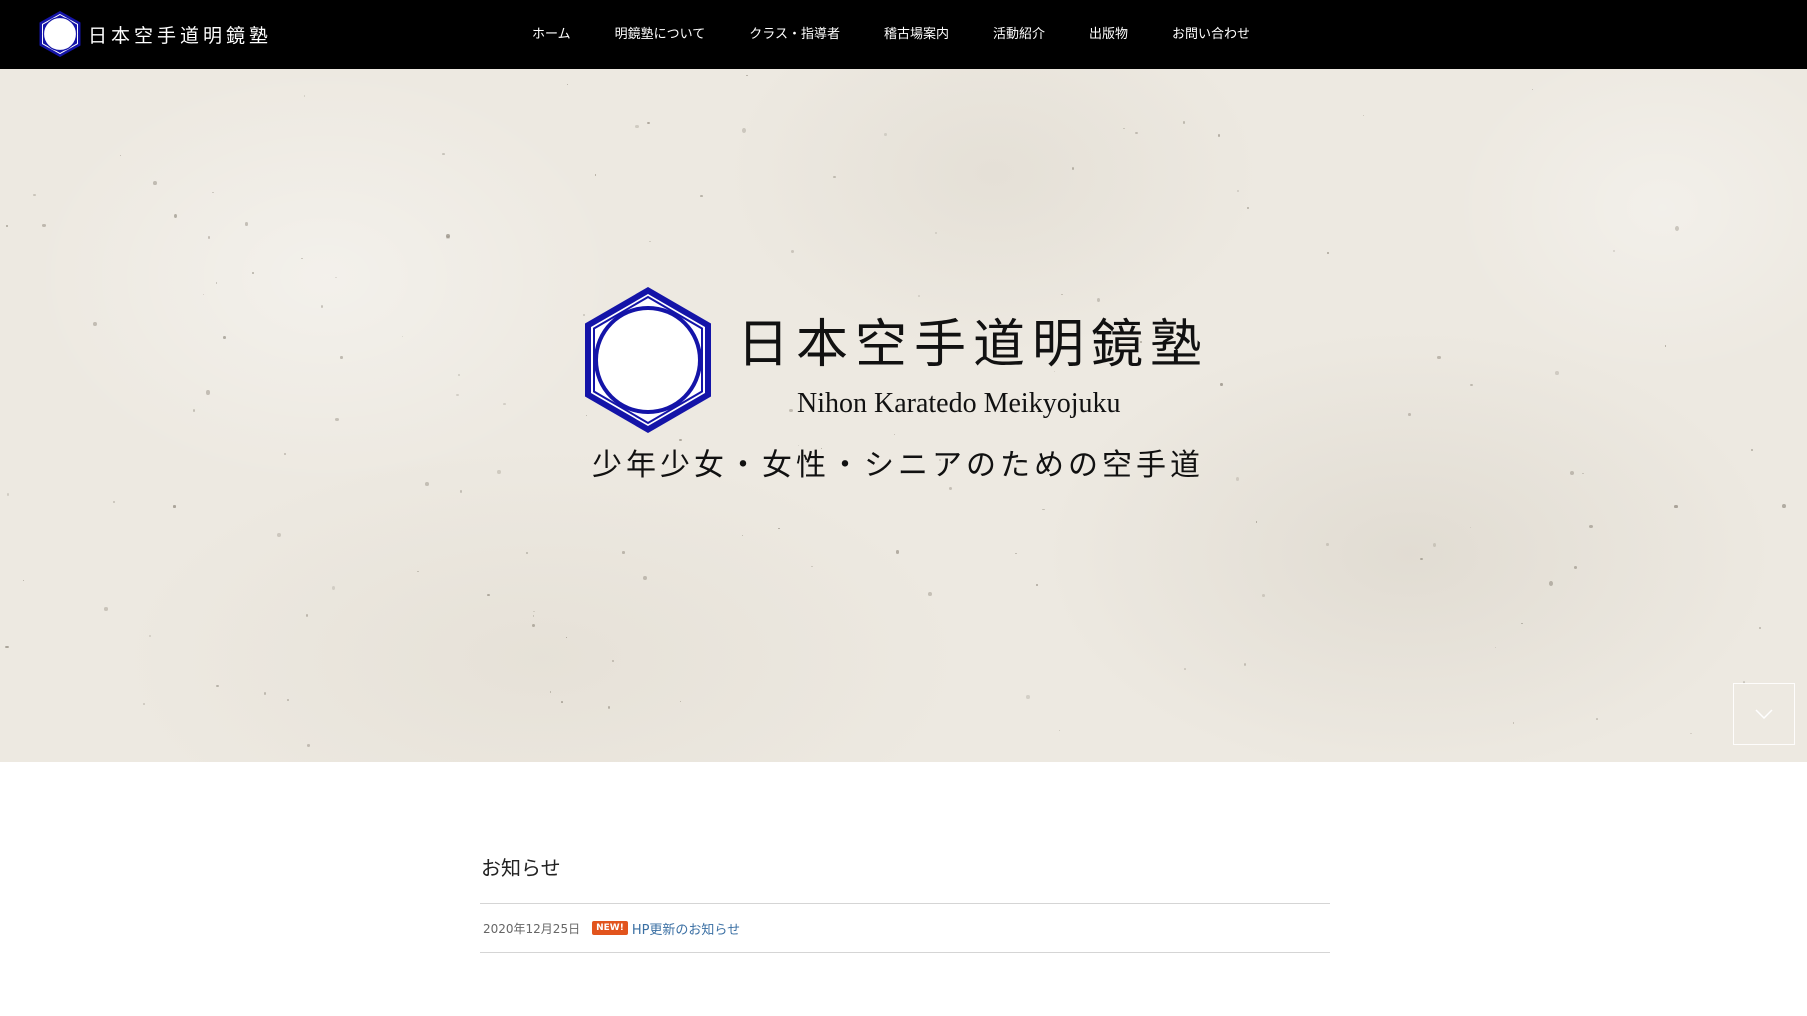  Describe the element at coordinates (1019, 34) in the screenshot. I see `nav-item-activities: 活動紹介` at that location.